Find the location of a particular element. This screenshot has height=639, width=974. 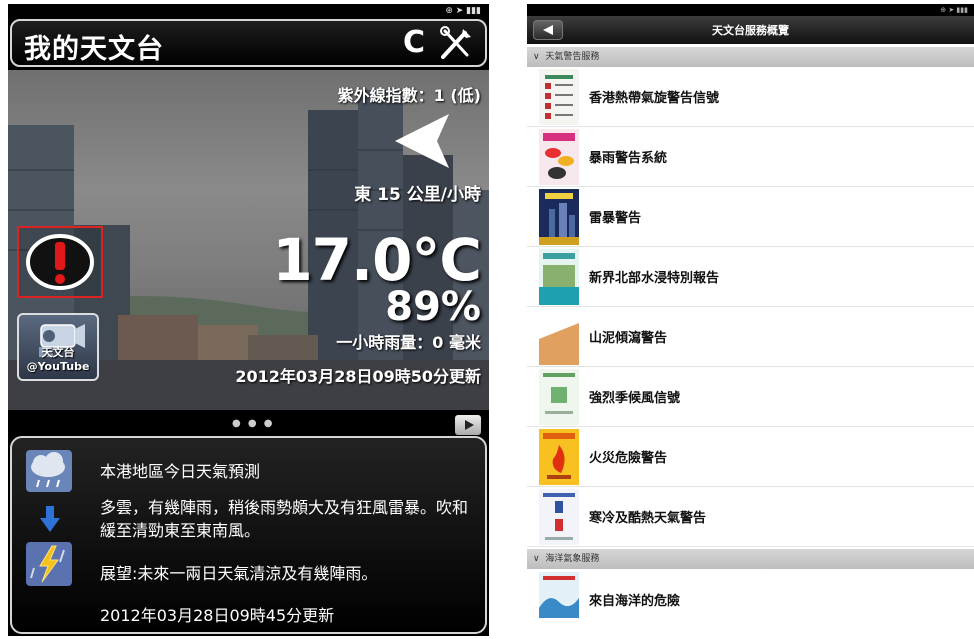

wind-reading: 東 15 公里/小時 is located at coordinates (417, 195).